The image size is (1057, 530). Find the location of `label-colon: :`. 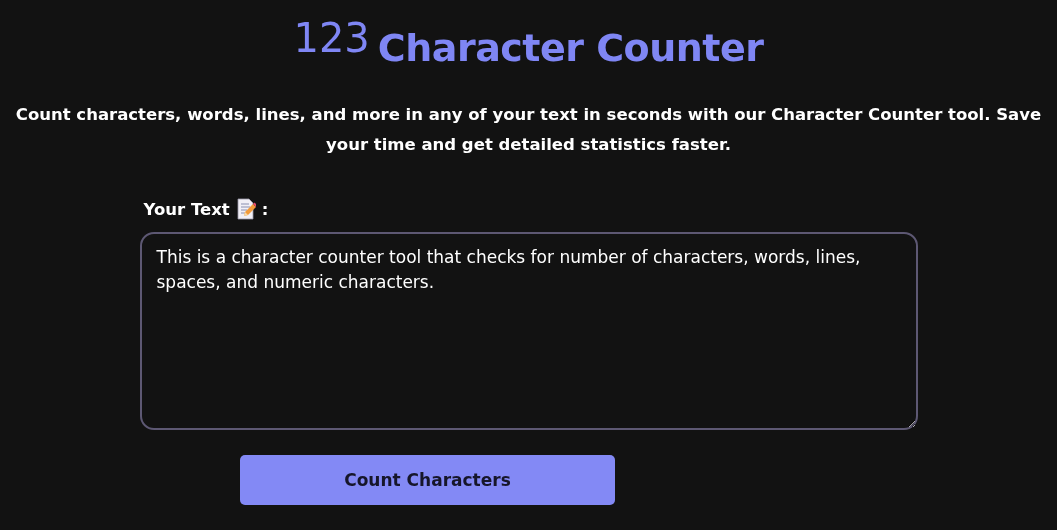

label-colon: : is located at coordinates (265, 209).